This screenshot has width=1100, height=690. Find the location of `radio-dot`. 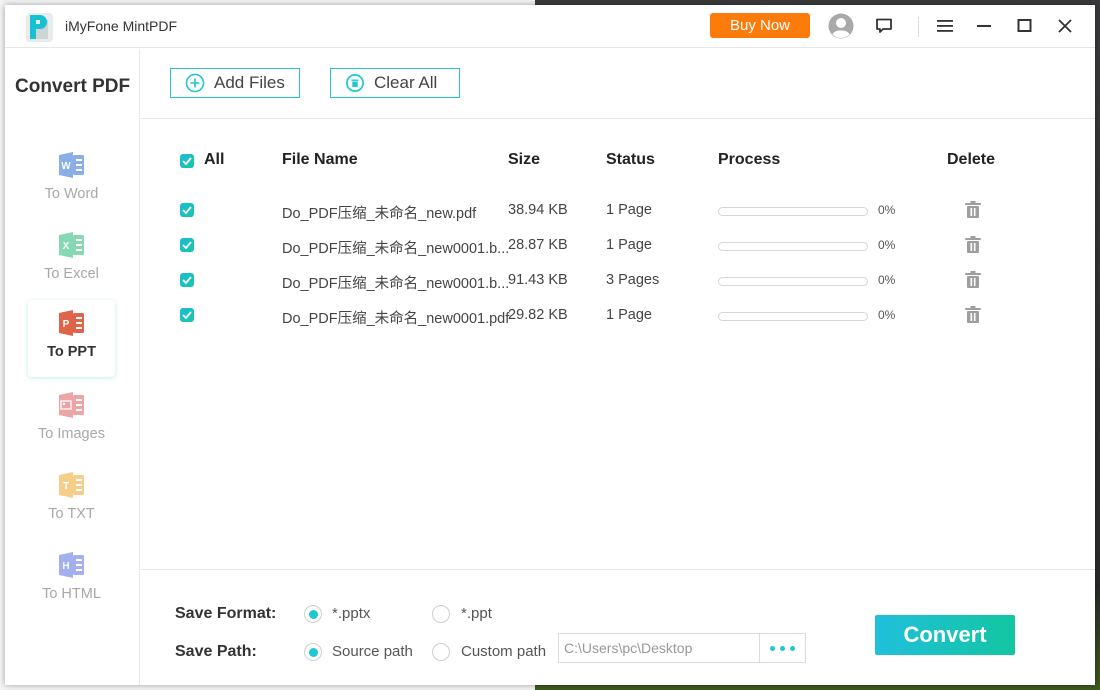

radio-dot is located at coordinates (313, 652).